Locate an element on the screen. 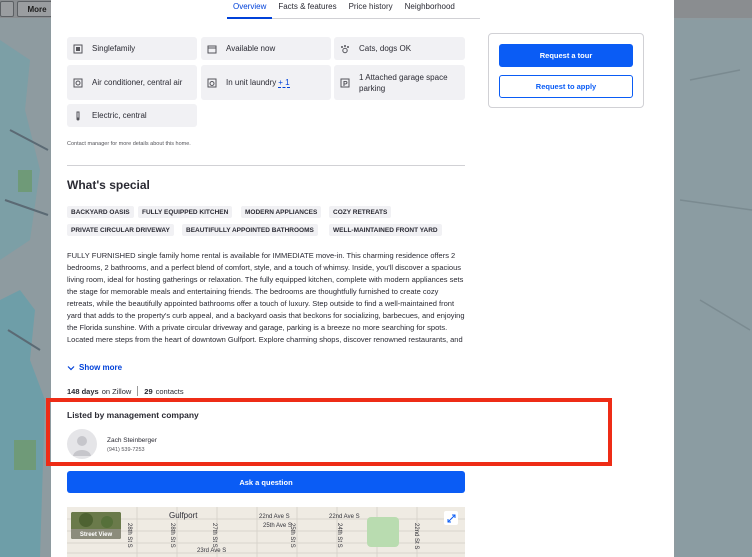 The height and width of the screenshot is (557, 752). feature-tag: PRIVATE CIRCULAR DRIVEWAY is located at coordinates (120, 230).